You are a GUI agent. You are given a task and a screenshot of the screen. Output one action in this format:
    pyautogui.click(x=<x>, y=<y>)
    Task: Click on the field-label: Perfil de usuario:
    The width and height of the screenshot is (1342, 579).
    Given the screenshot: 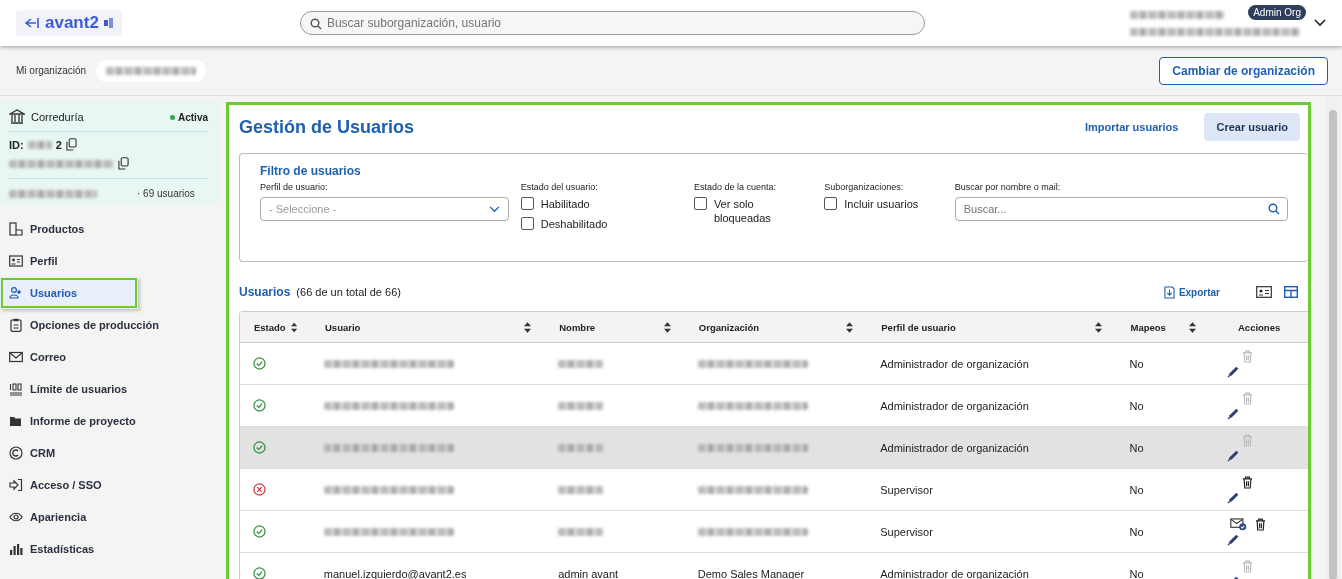 What is the action you would take?
    pyautogui.click(x=294, y=187)
    